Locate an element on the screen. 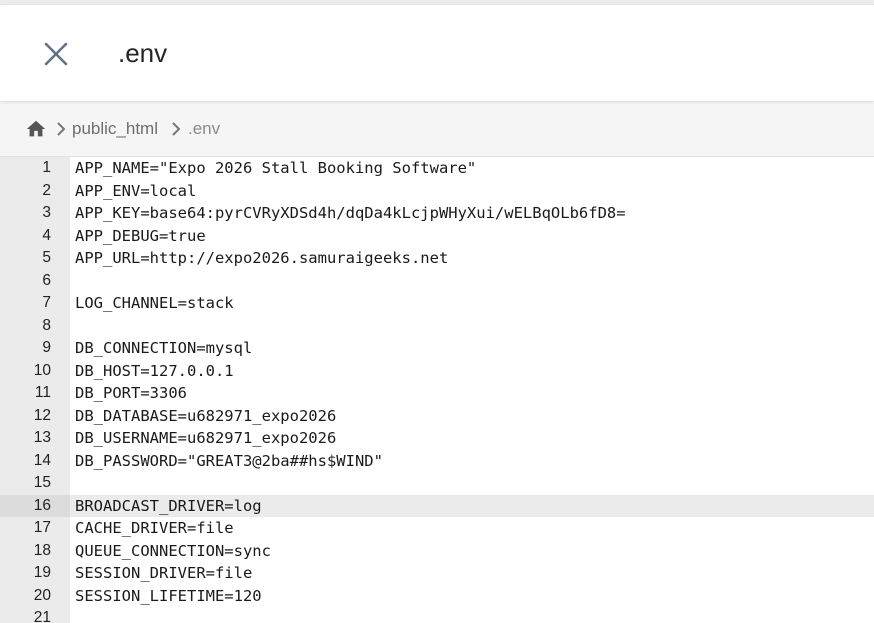 The image size is (874, 623). line-text: CACHE_DRIVER=file is located at coordinates (154, 528).